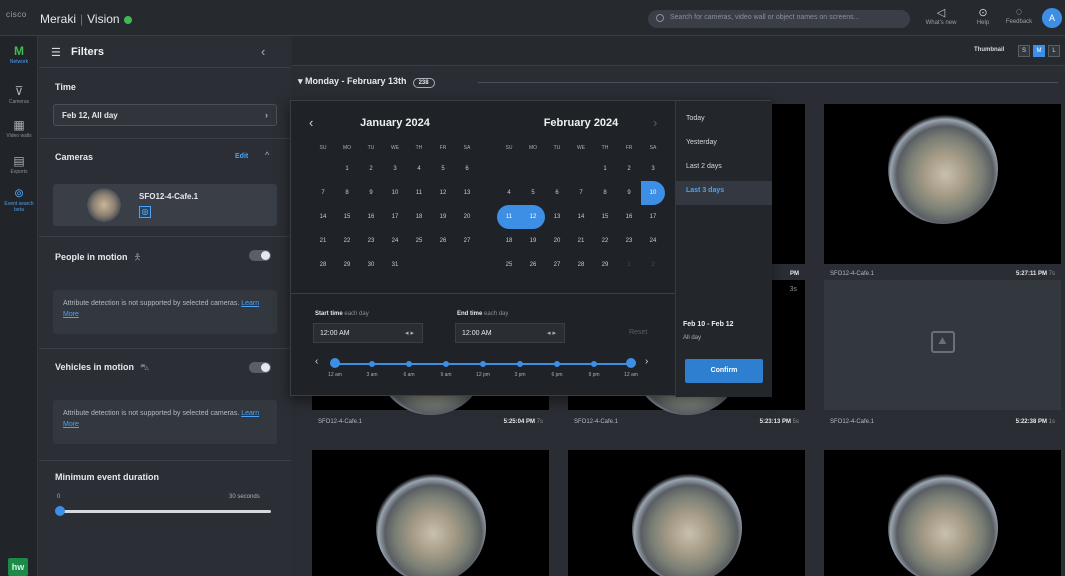 The image size is (1065, 576). Describe the element at coordinates (983, 16) in the screenshot. I see `help-button: ⊙ Help` at that location.